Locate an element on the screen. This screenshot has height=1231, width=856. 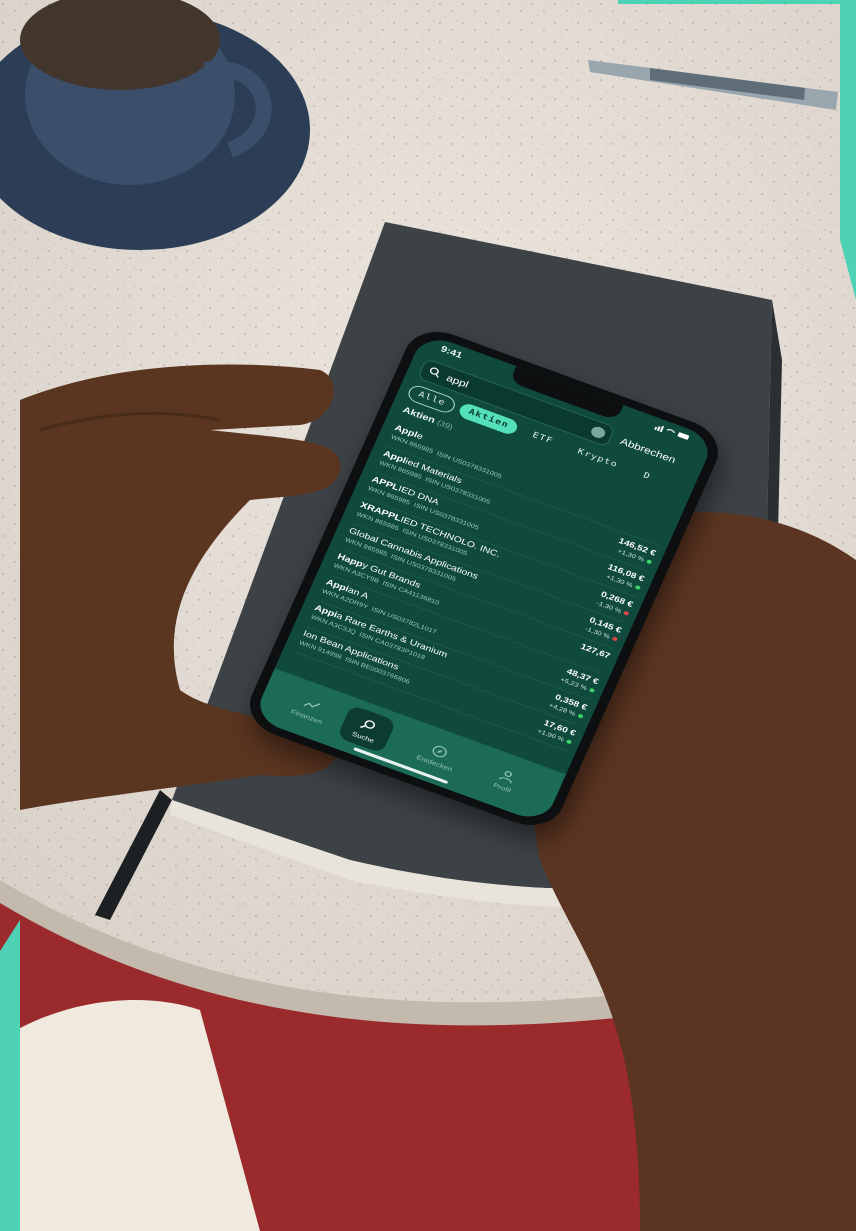
tab-bar-label: Finanzen is located at coordinates (306, 716).